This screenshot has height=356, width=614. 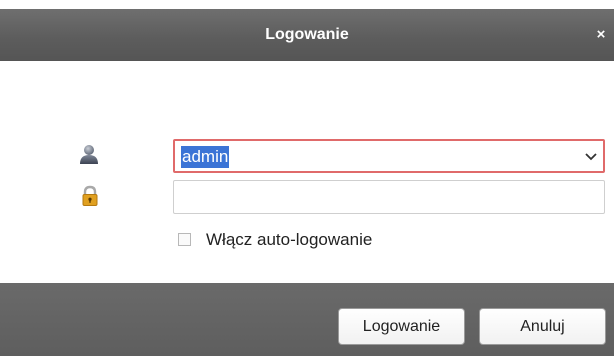 I want to click on username-combobox: admin, so click(x=389, y=156).